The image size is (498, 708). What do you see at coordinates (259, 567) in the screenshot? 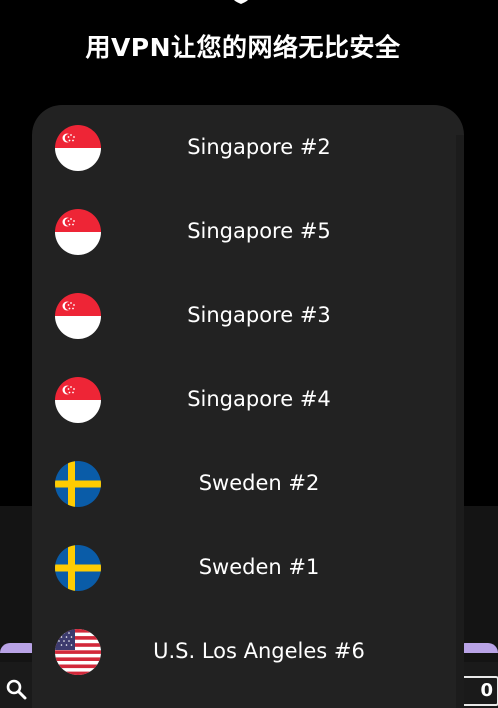
I see `server-item-label: Sweden #1` at bounding box center [259, 567].